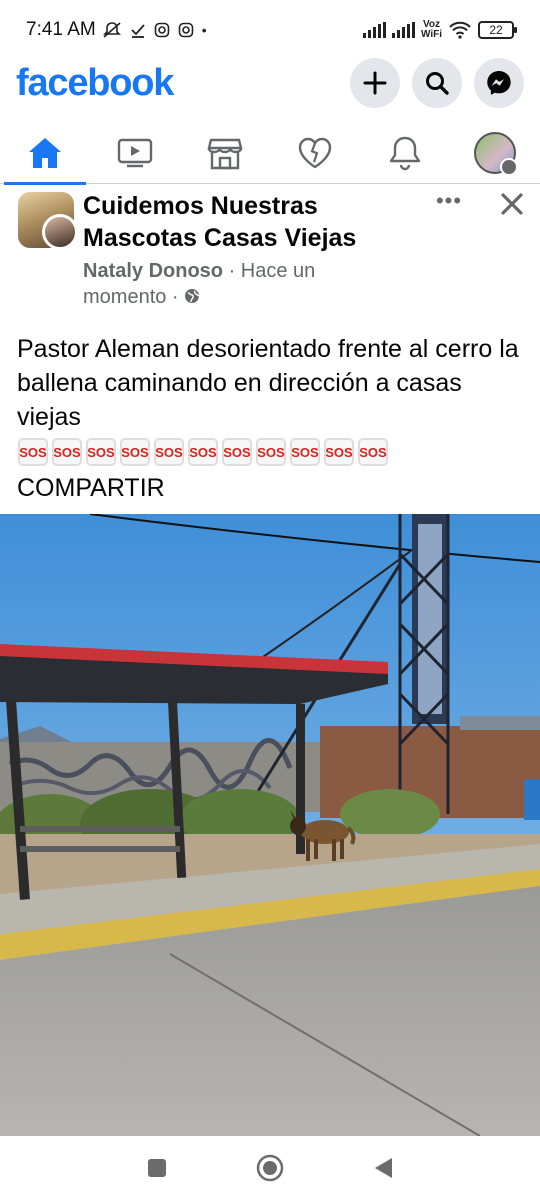 This screenshot has height=1200, width=540. I want to click on plus-icon, so click(375, 83).